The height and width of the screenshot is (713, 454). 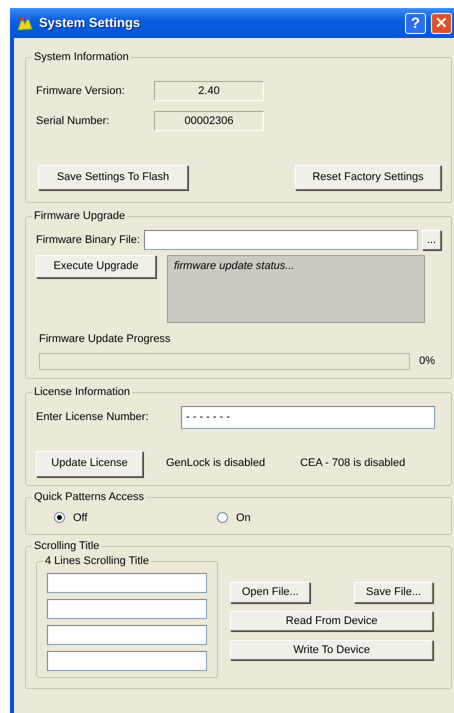 I want to click on group-title: Scrolling Title, so click(x=66, y=546).